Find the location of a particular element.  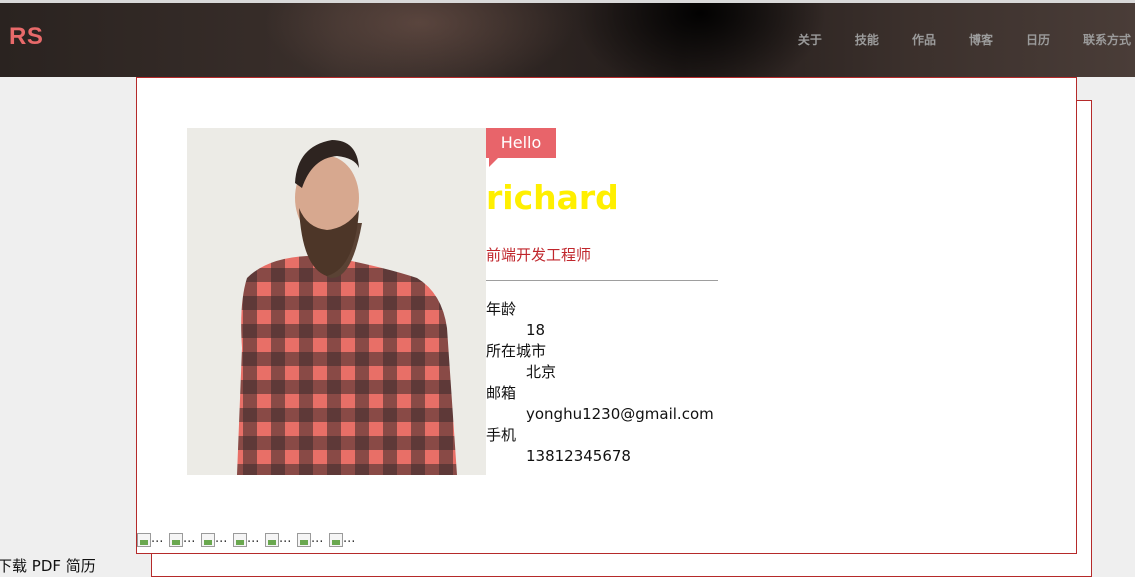

age-value: 18 is located at coordinates (536, 330).